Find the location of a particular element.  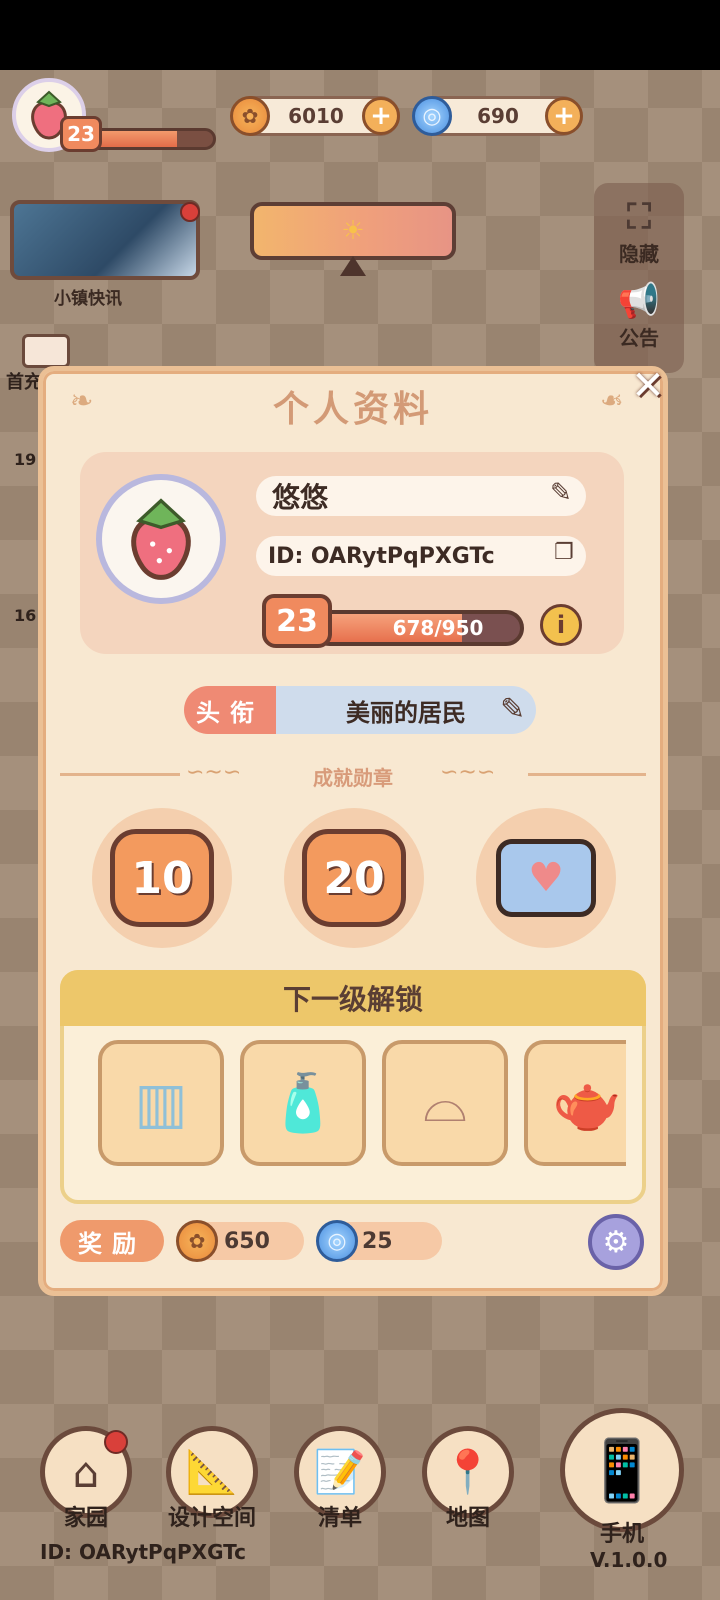

reward-coins-amount: 650 is located at coordinates (247, 1241).